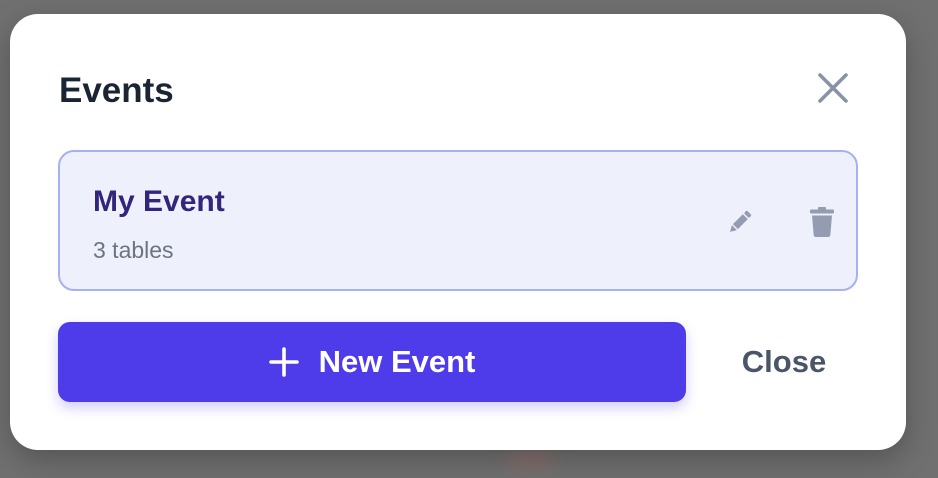  What do you see at coordinates (833, 88) in the screenshot?
I see `close-icon` at bounding box center [833, 88].